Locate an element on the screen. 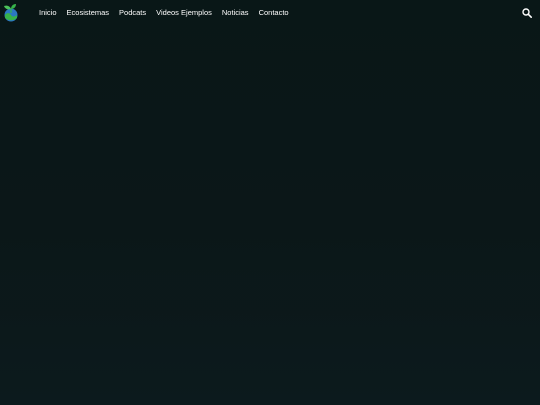  plant-globe-logo-icon is located at coordinates (11, 12).